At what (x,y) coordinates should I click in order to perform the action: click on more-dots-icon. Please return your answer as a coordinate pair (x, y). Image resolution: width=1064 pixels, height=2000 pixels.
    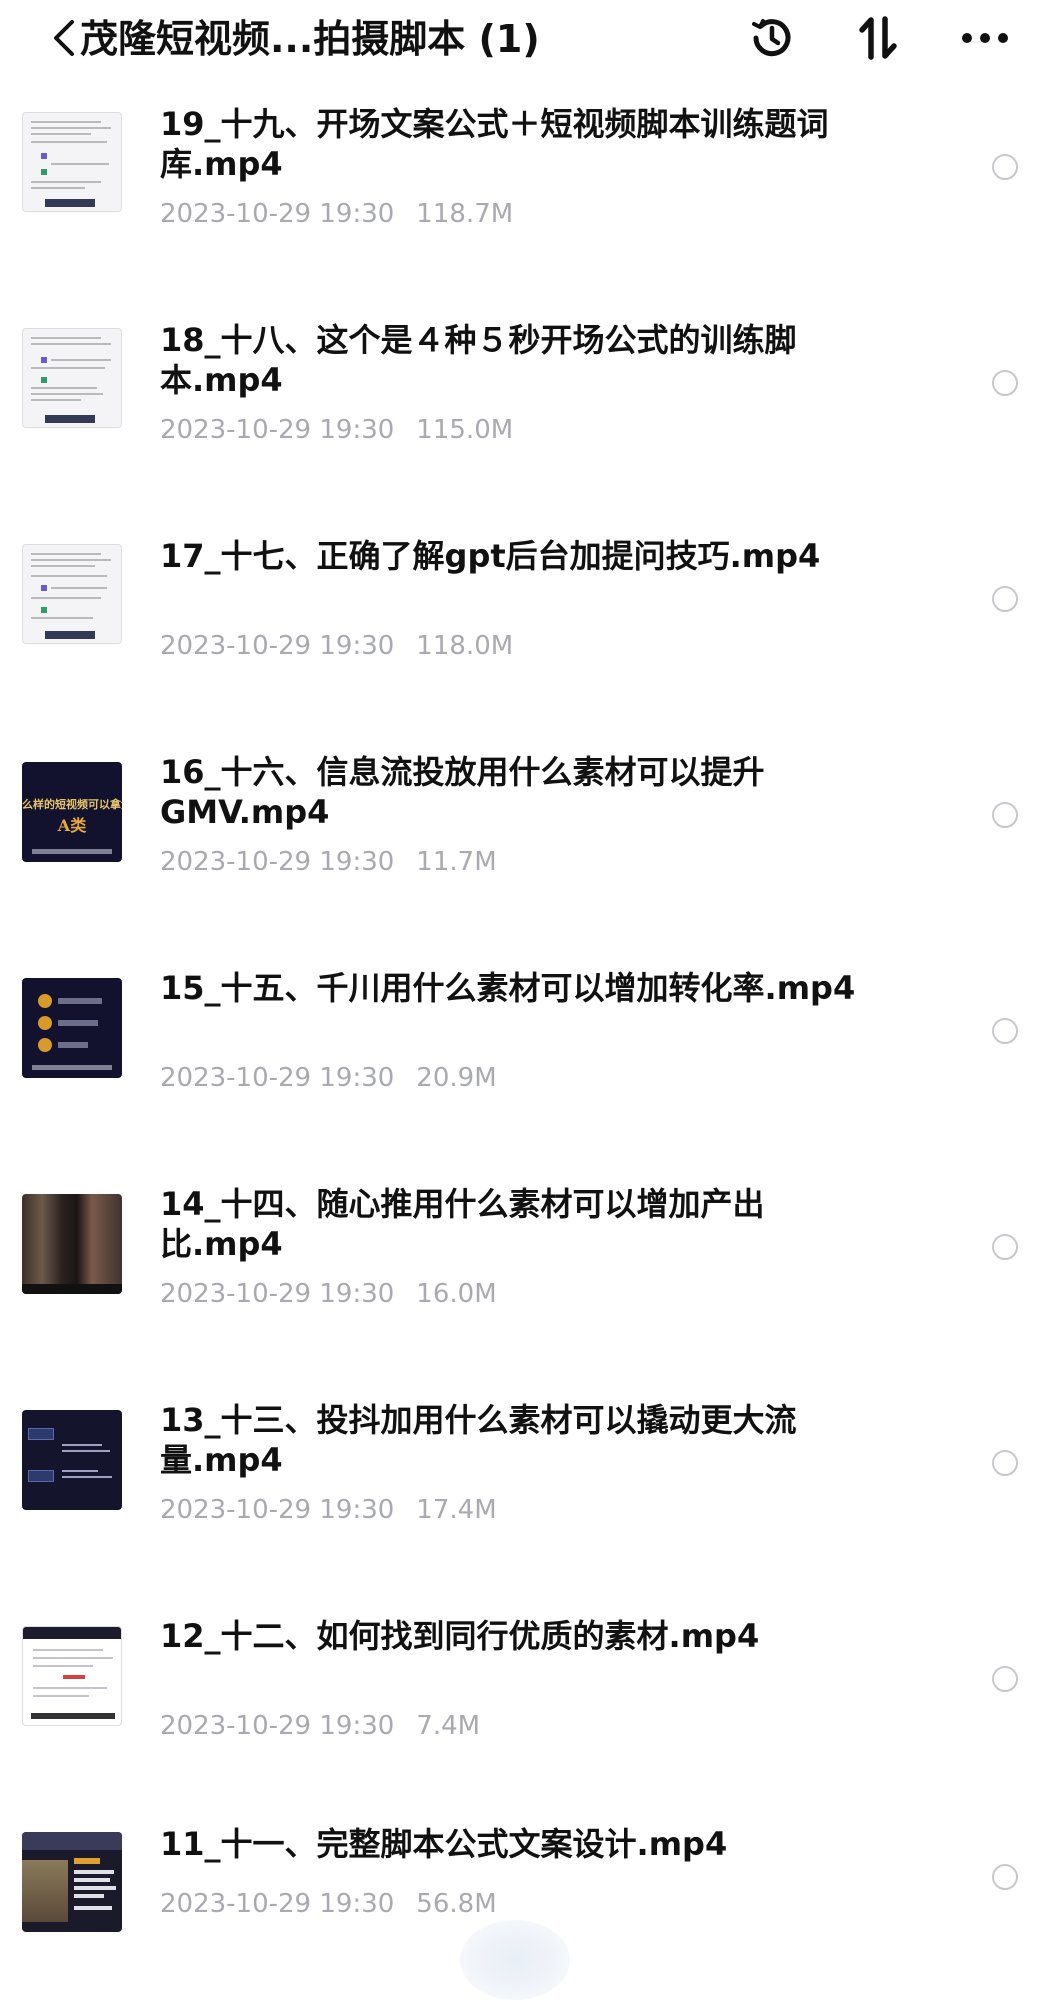
    Looking at the image, I should click on (985, 38).